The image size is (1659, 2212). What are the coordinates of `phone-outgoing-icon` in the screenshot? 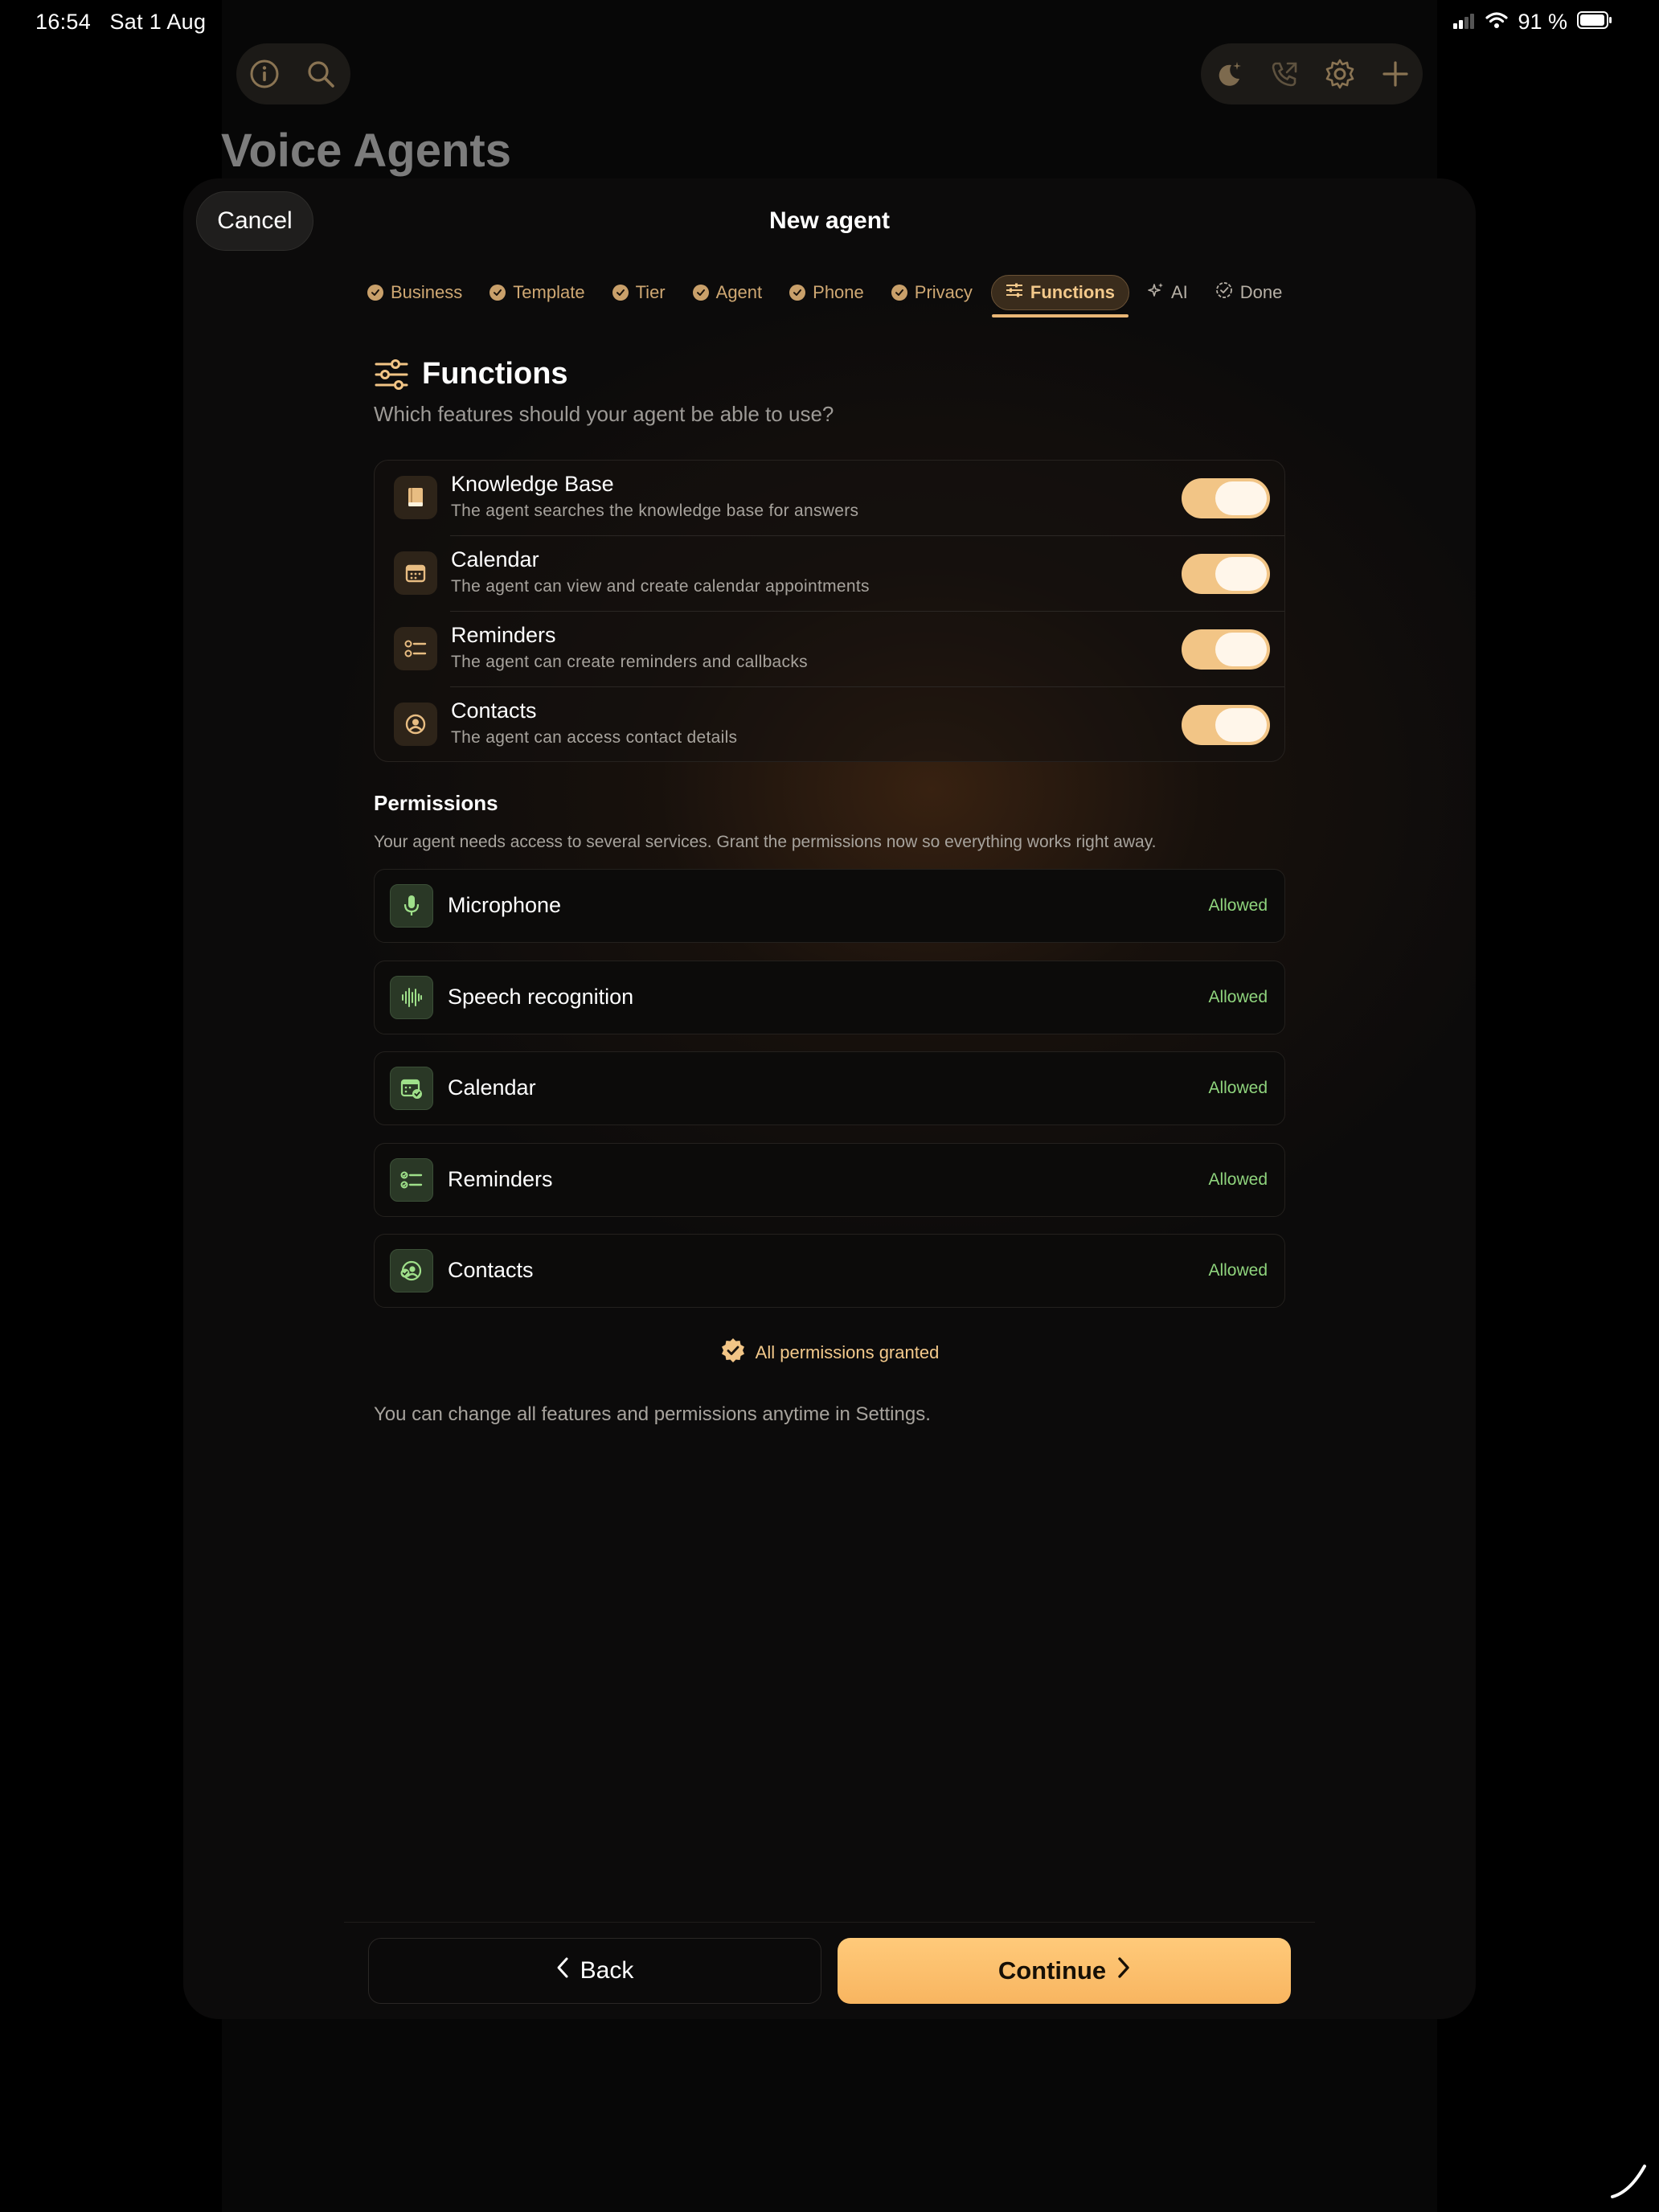 It's located at (1284, 74).